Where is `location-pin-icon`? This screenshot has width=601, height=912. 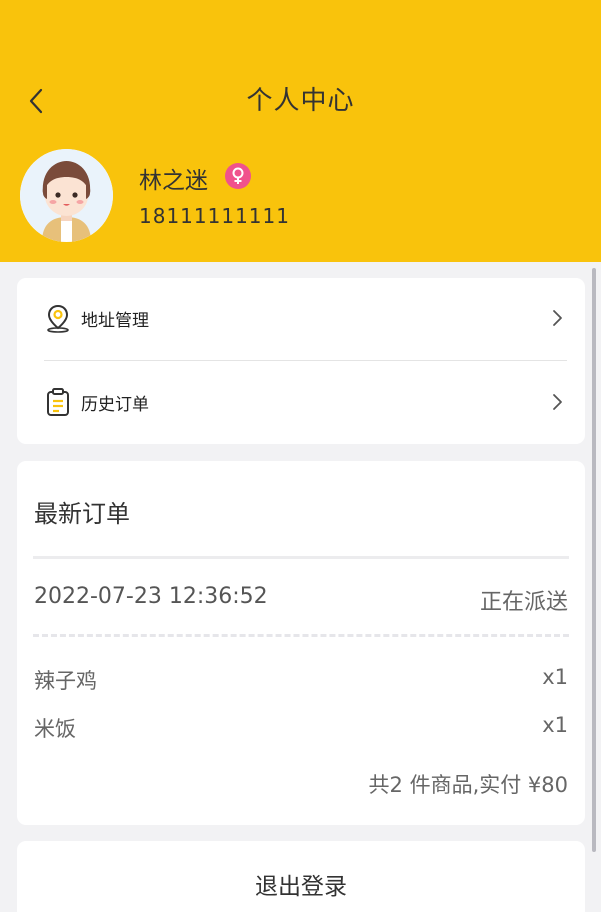 location-pin-icon is located at coordinates (58, 318).